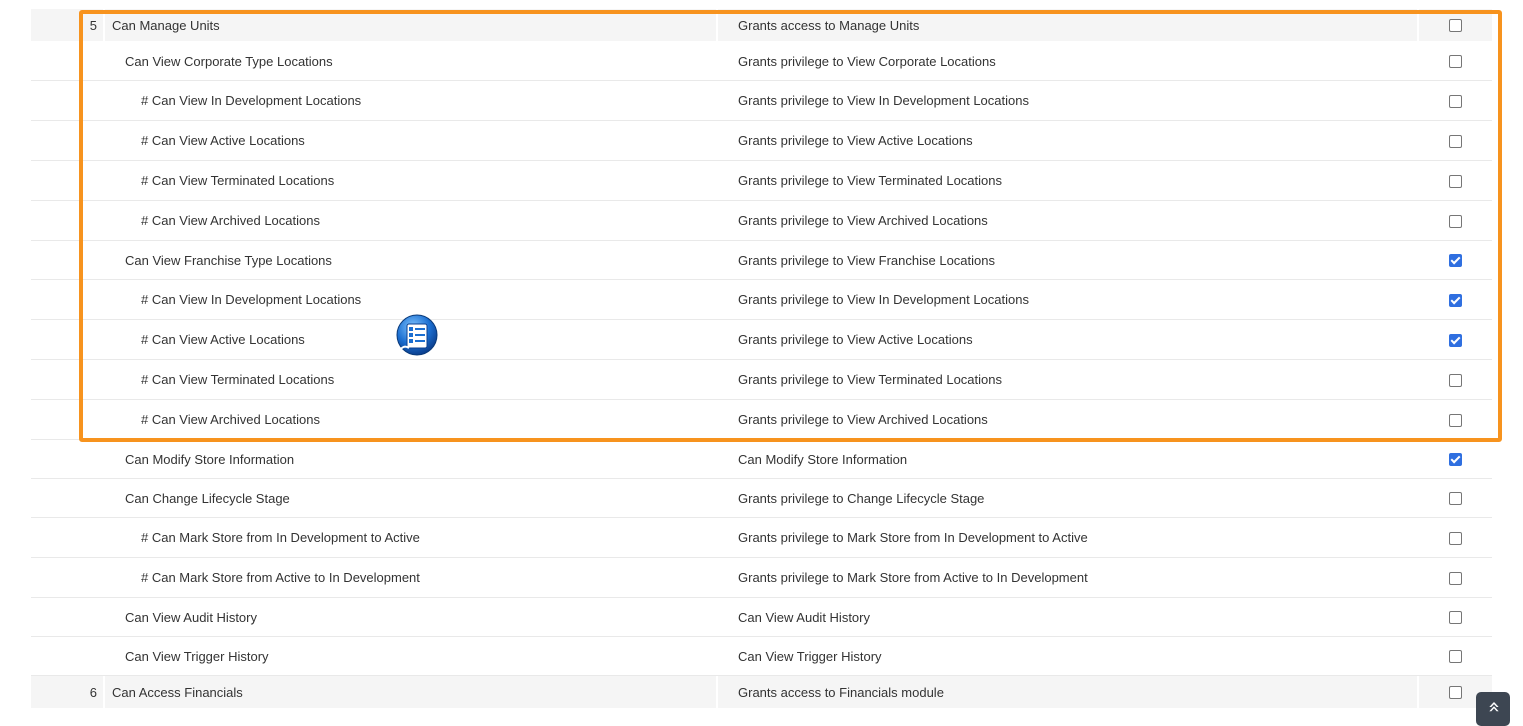 The height and width of the screenshot is (726, 1523). I want to click on permission-name: Can View Corporate Type Locations, so click(229, 61).